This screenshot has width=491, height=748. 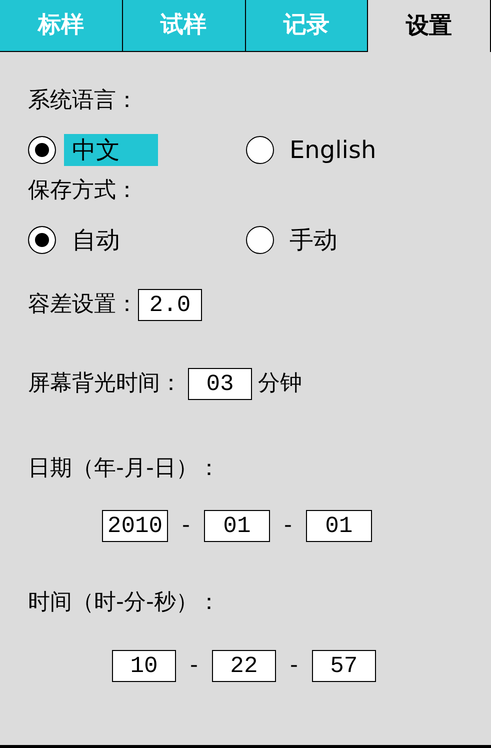 I want to click on field-label: 屏幕背光时间：, so click(x=105, y=384).